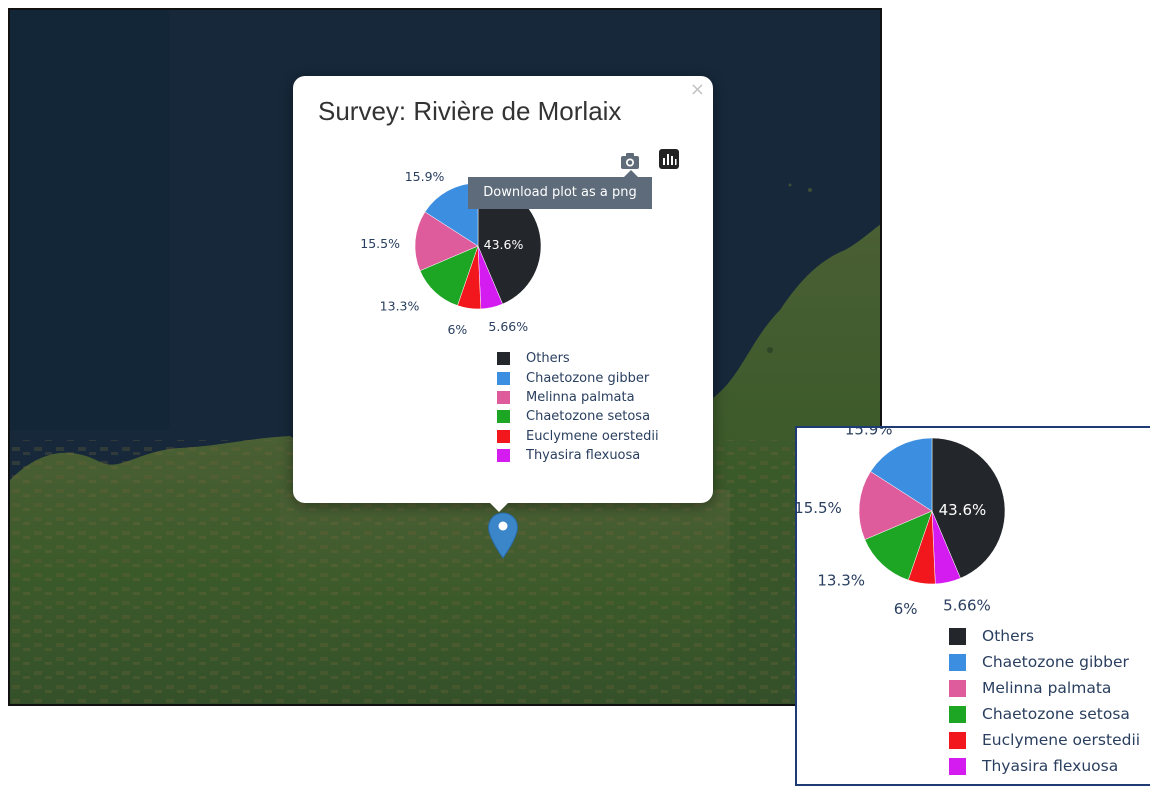 This screenshot has width=1150, height=786. I want to click on main-legend-label: Chaetozone gibber, so click(588, 378).